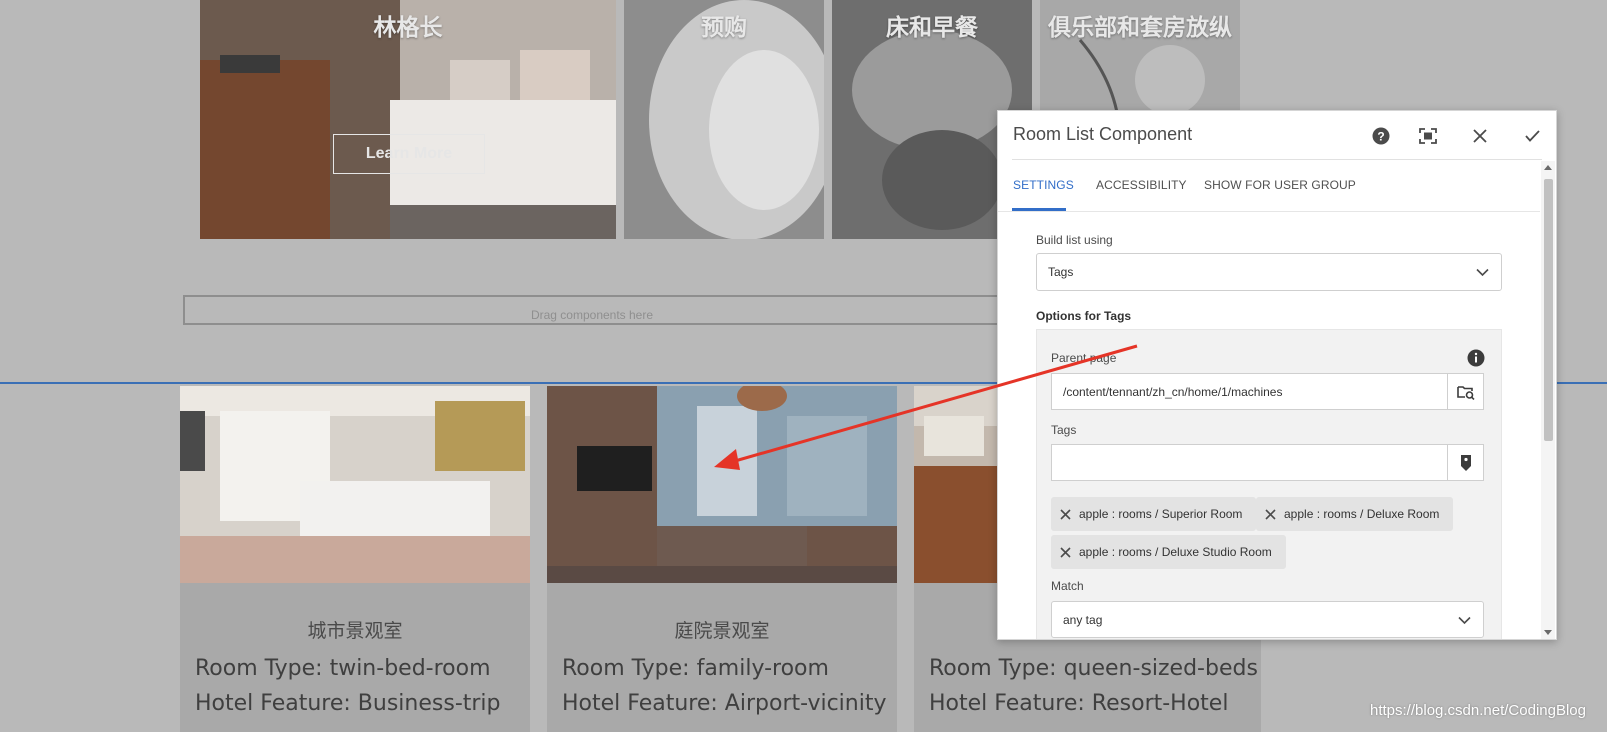 The image size is (1607, 732). Describe the element at coordinates (1161, 514) in the screenshot. I see `tag-chip-label: apple : rooms / Superior Room` at that location.